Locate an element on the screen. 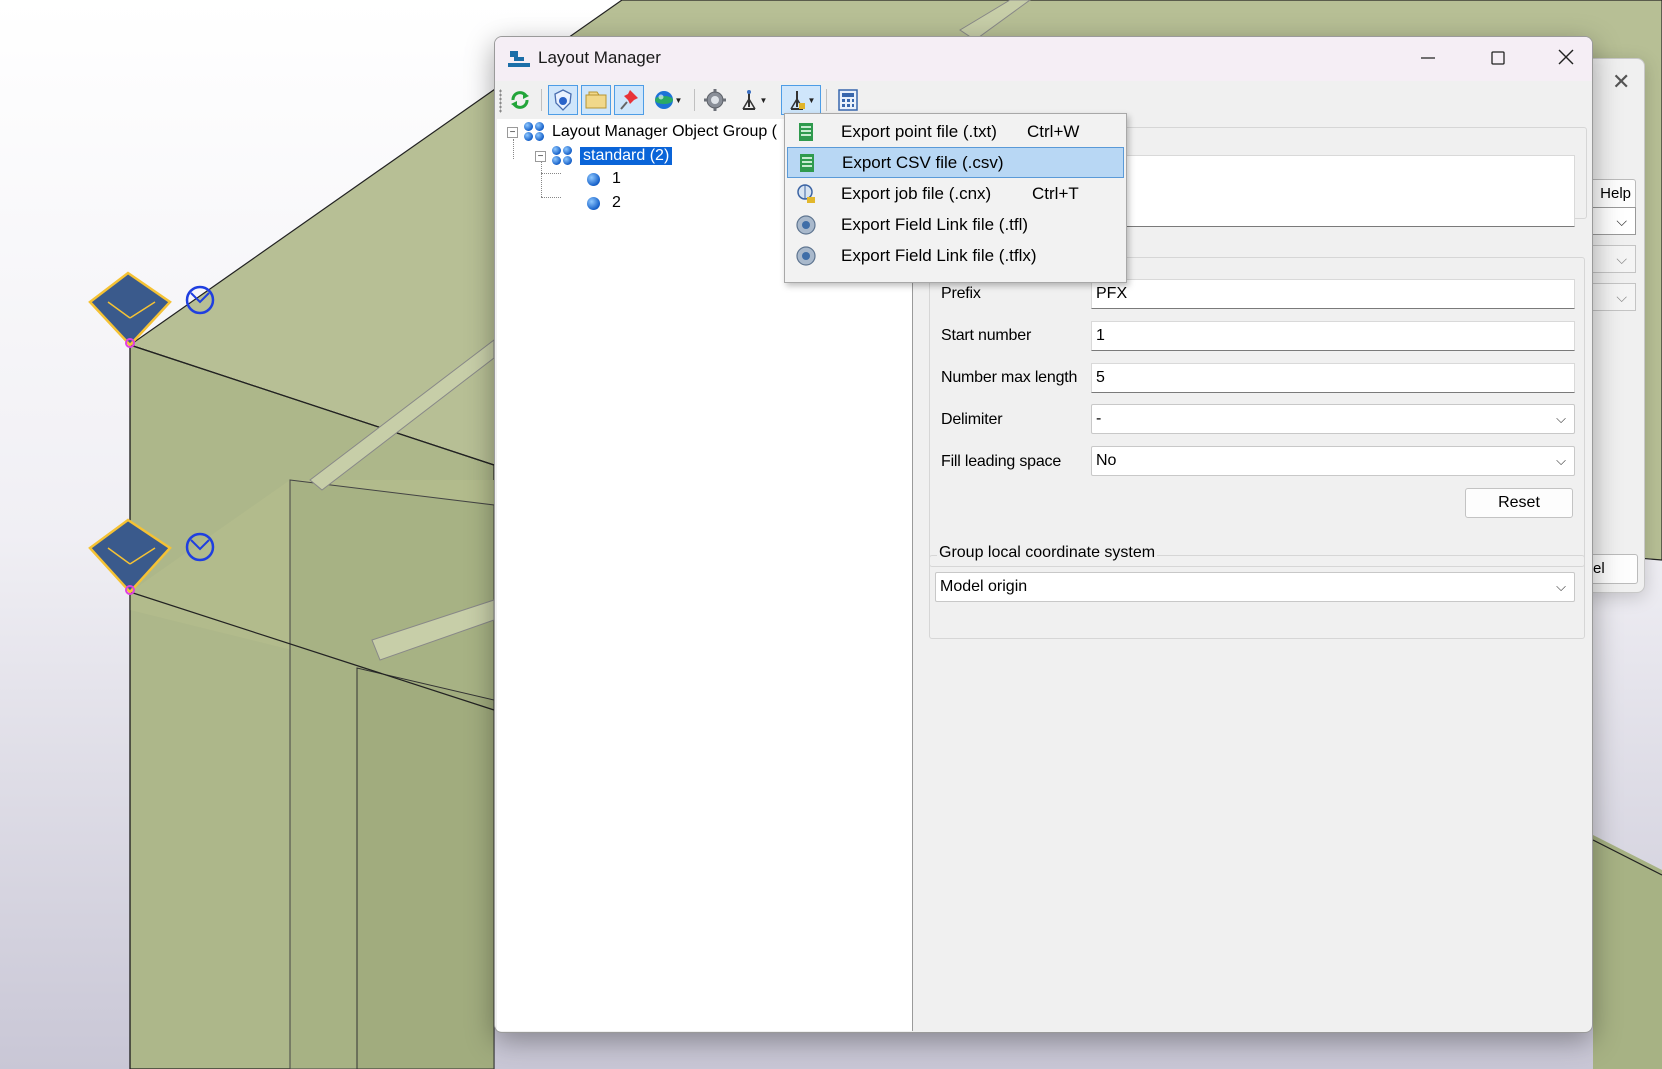 The image size is (1662, 1069). tree-root-node: − Layout Manager Object Group ( is located at coordinates (642, 132).